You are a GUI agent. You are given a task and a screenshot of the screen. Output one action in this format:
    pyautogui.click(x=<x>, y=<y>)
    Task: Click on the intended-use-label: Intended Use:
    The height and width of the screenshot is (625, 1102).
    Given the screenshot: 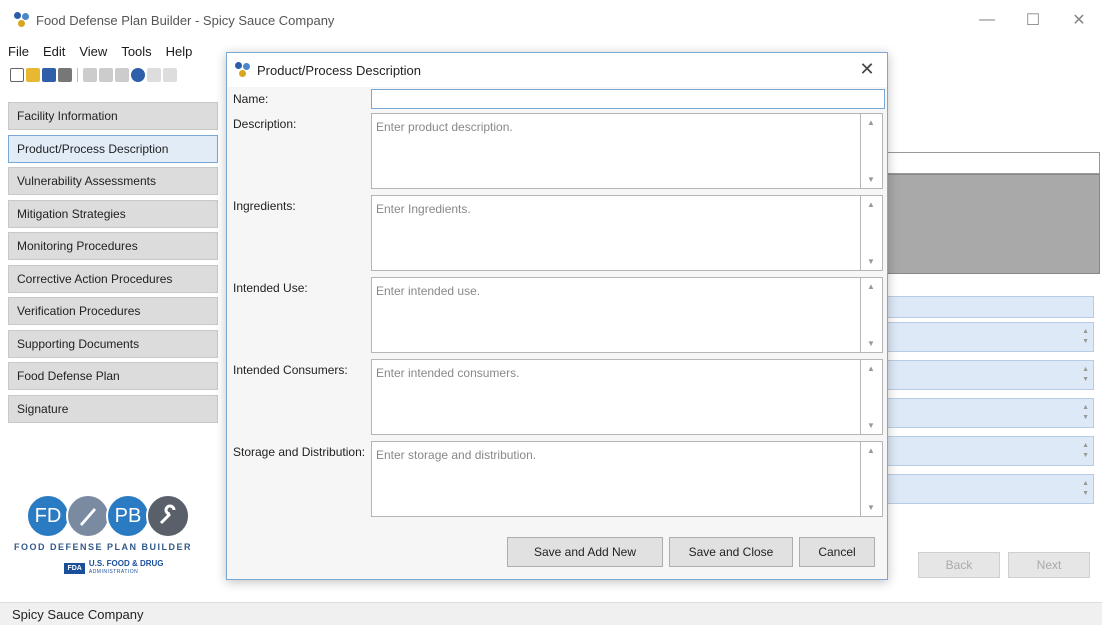 What is the action you would take?
    pyautogui.click(x=270, y=288)
    